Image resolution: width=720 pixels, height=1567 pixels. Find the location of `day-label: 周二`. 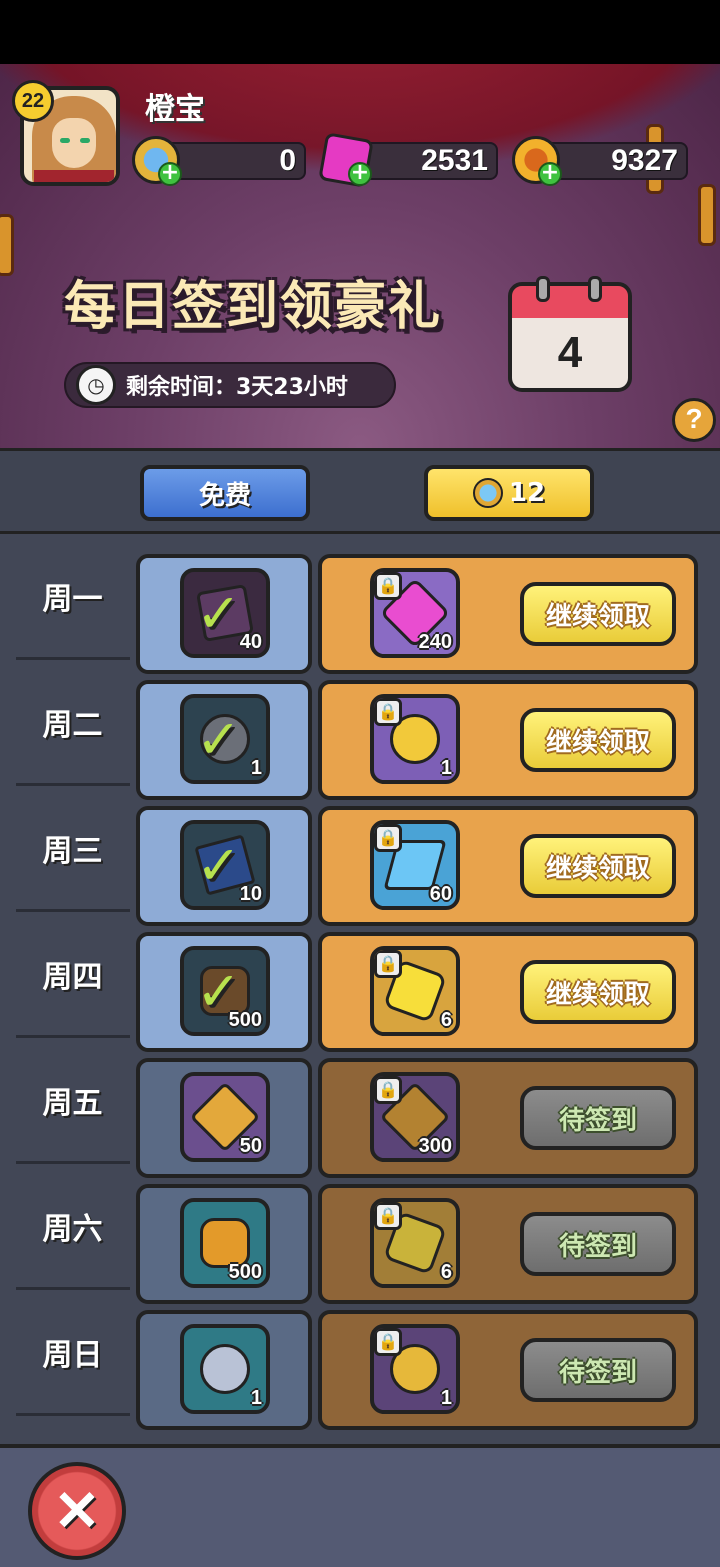

day-label: 周二 is located at coordinates (72, 725).